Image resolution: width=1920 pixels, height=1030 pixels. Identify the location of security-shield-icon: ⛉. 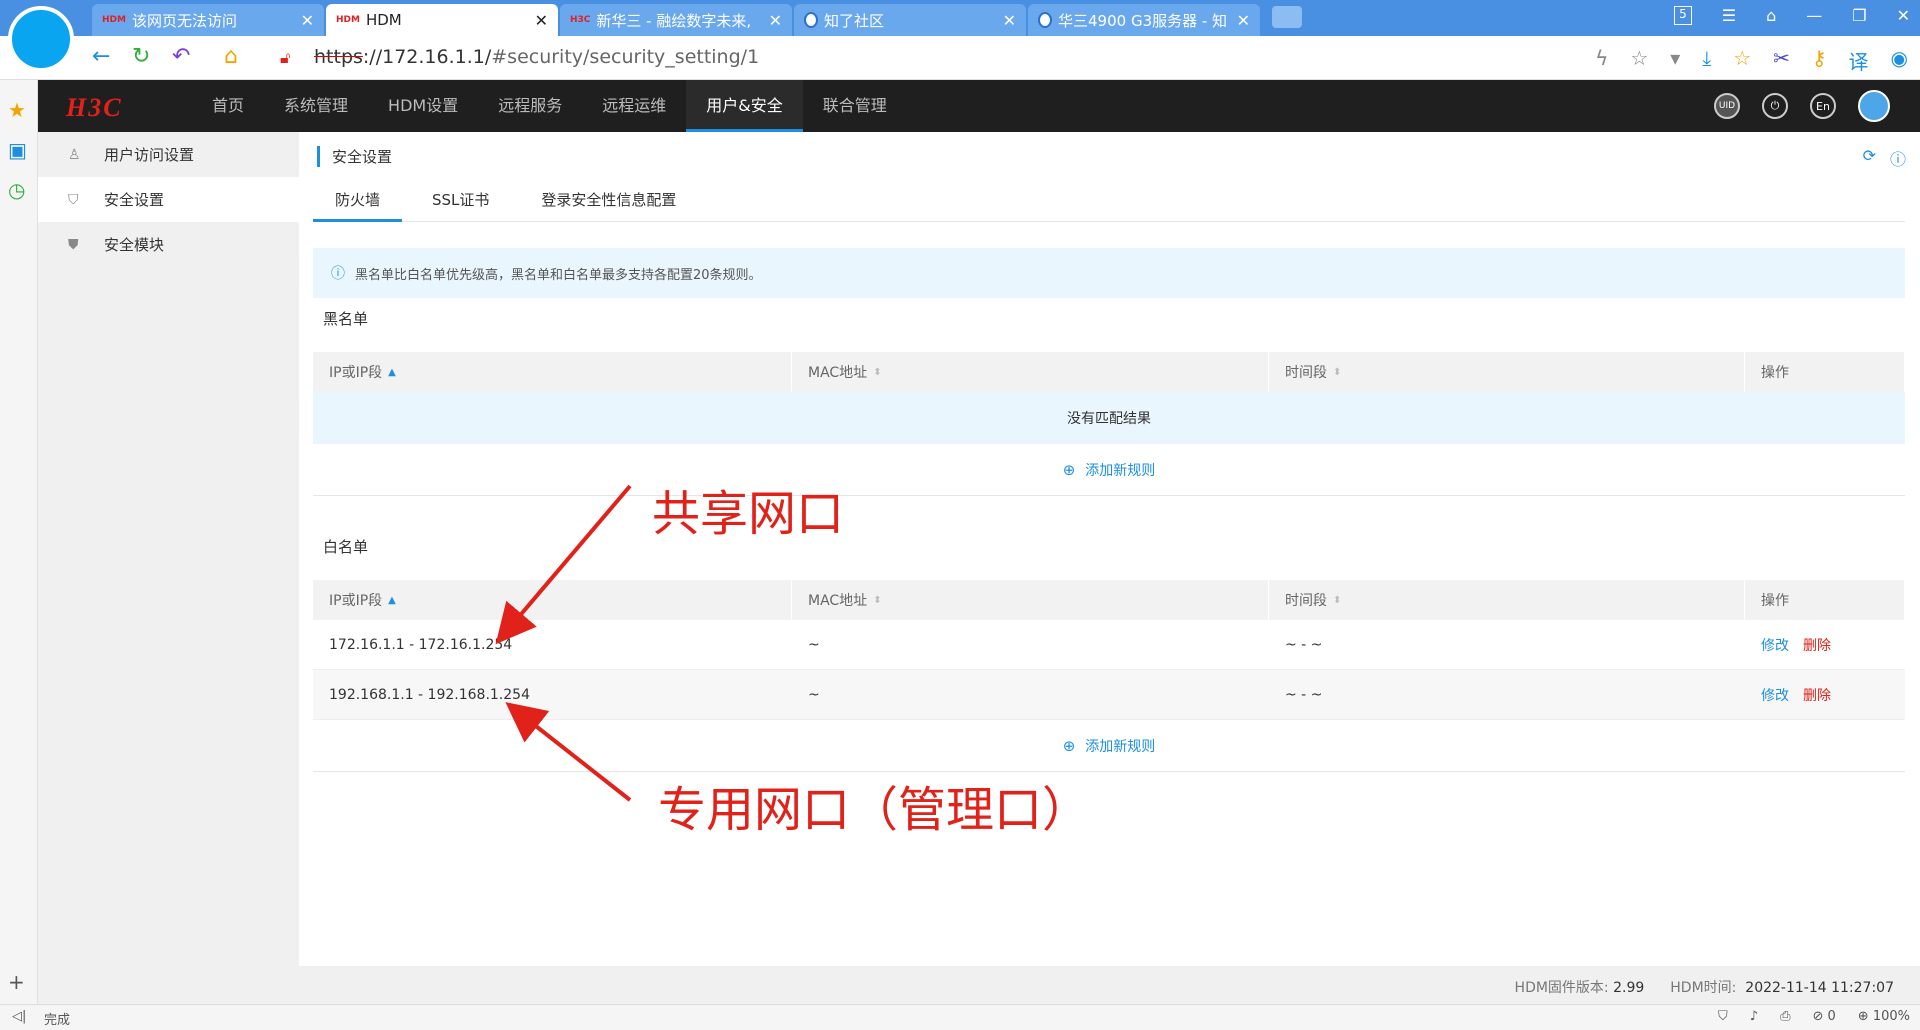
(1723, 1016).